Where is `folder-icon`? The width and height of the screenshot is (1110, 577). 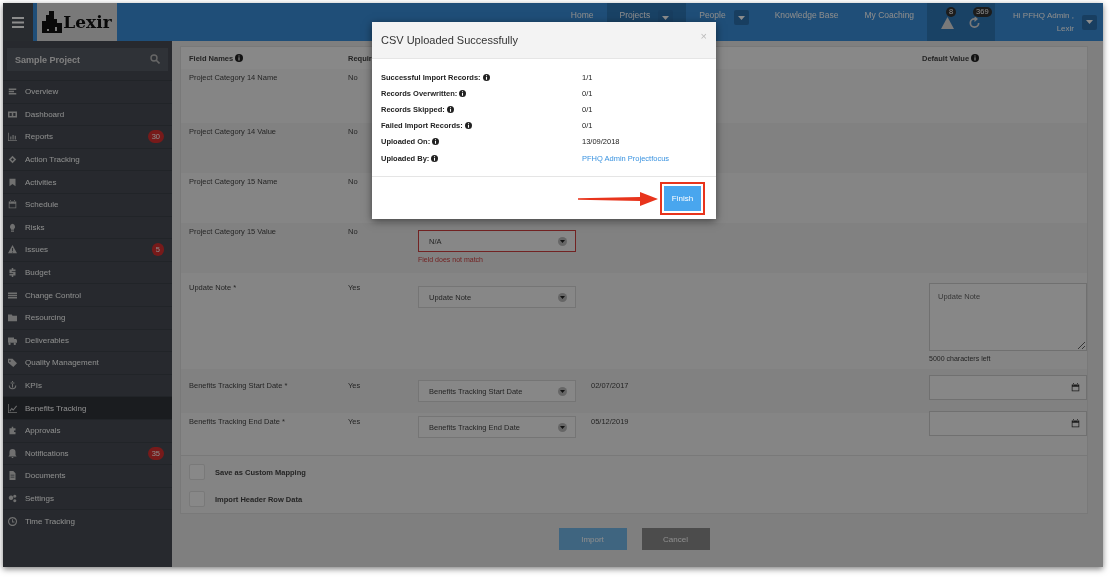 folder-icon is located at coordinates (12, 318).